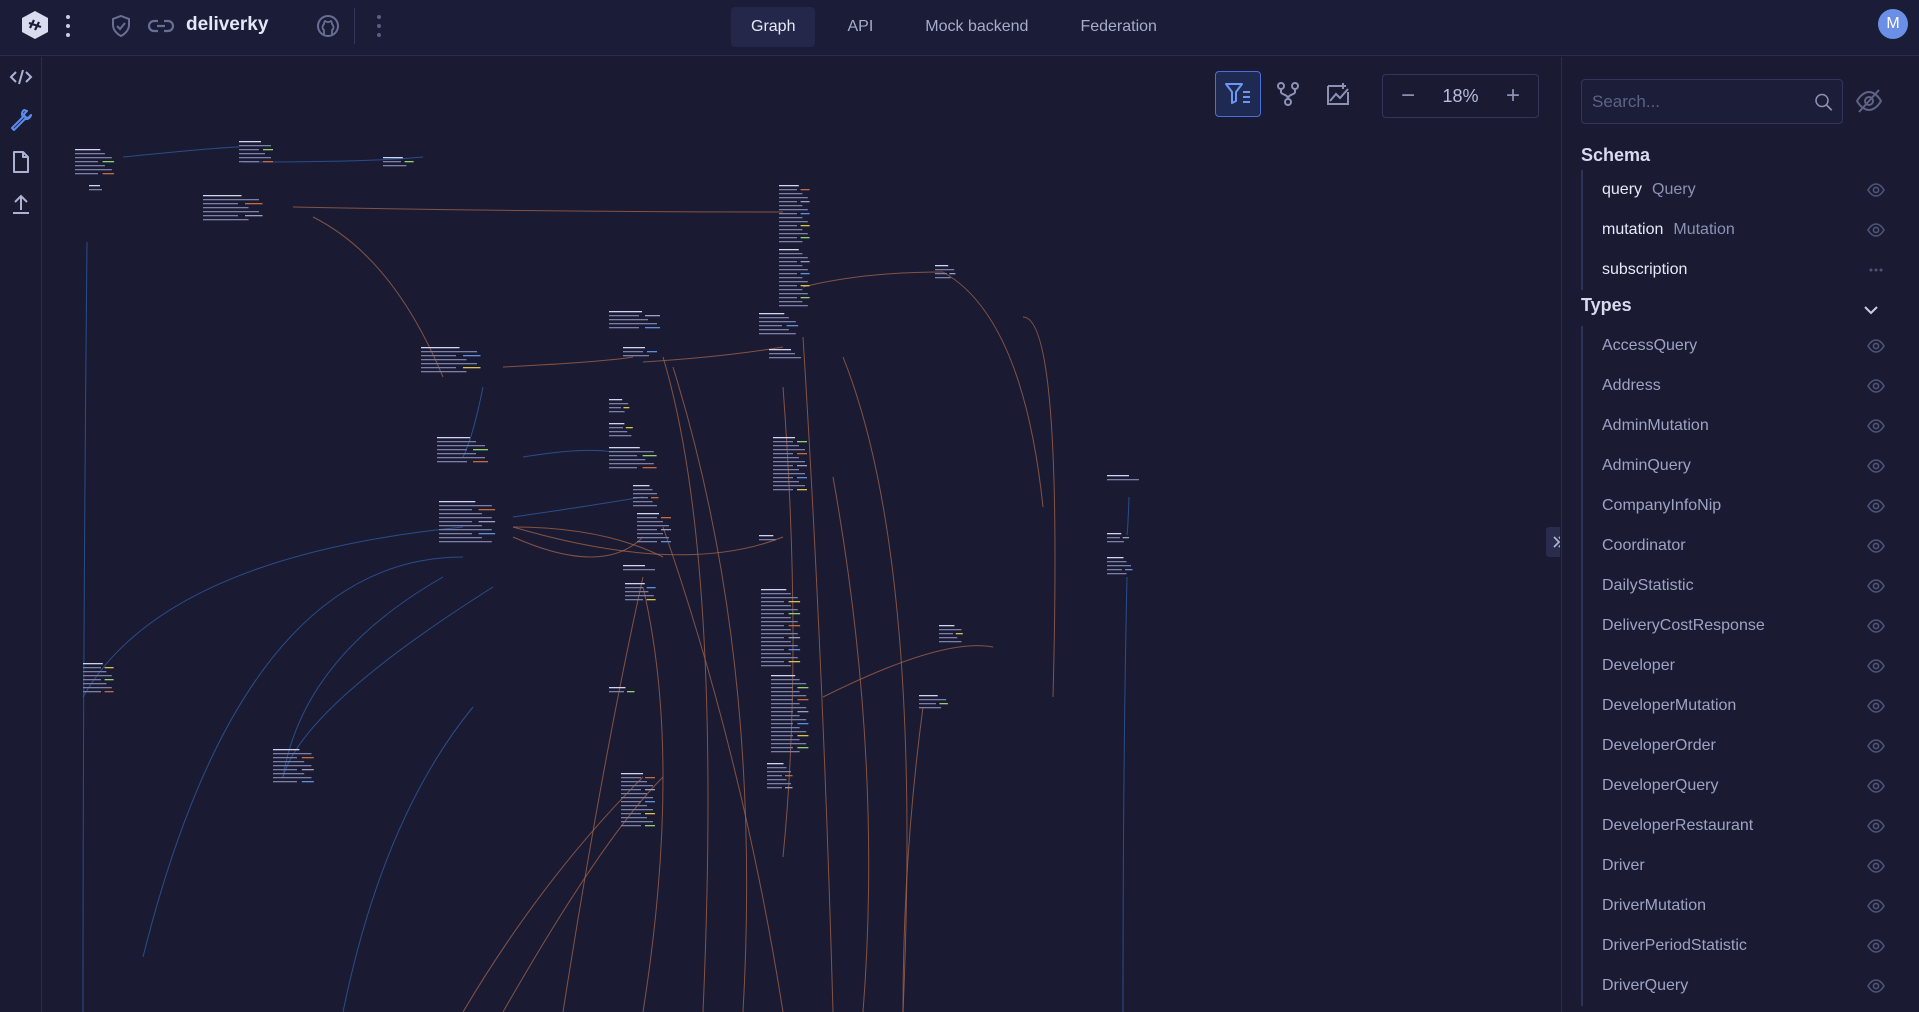  Describe the element at coordinates (1734, 190) in the screenshot. I see `schema-row-query: query Query` at that location.